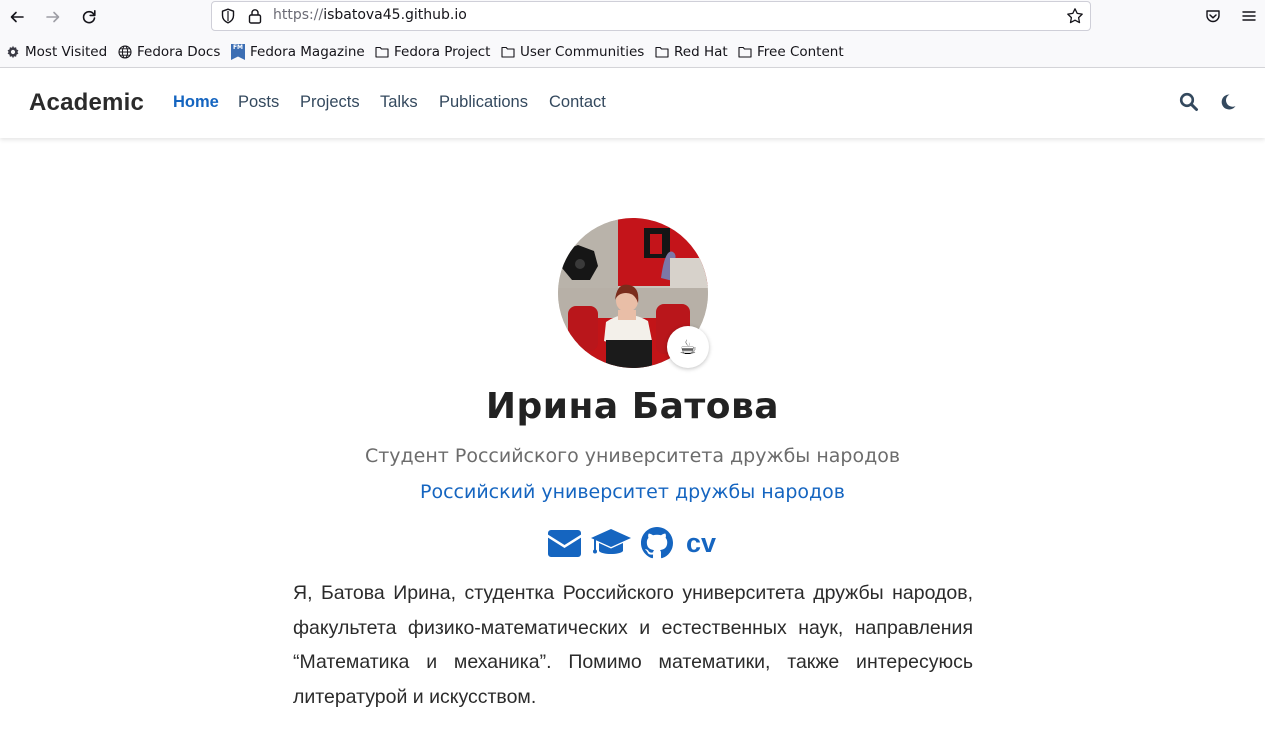 This screenshot has width=1265, height=734. Describe the element at coordinates (179, 52) in the screenshot. I see `bookmark-label: Fedora Docs` at that location.